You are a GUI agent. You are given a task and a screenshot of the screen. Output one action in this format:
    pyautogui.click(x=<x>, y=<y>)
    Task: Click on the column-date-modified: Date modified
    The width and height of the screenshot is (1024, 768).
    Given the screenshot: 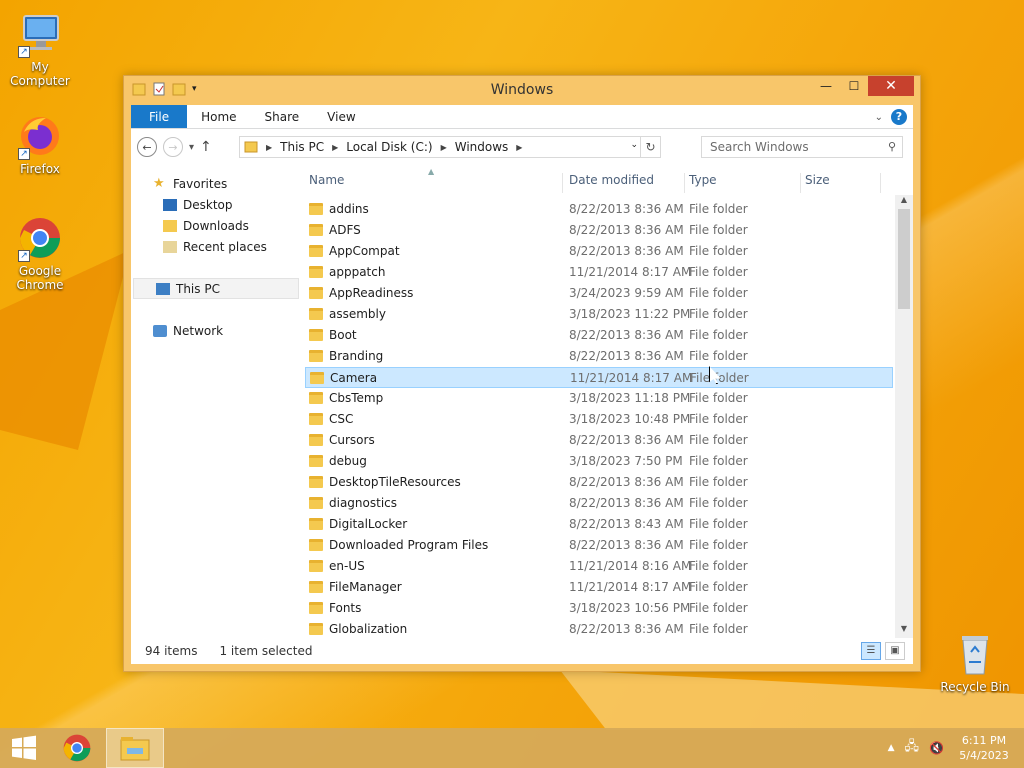 What is the action you would take?
    pyautogui.click(x=625, y=183)
    